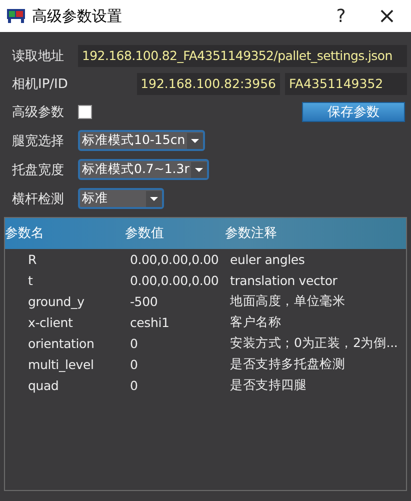 The image size is (411, 501). I want to click on column-header: 参数值, so click(175, 233).